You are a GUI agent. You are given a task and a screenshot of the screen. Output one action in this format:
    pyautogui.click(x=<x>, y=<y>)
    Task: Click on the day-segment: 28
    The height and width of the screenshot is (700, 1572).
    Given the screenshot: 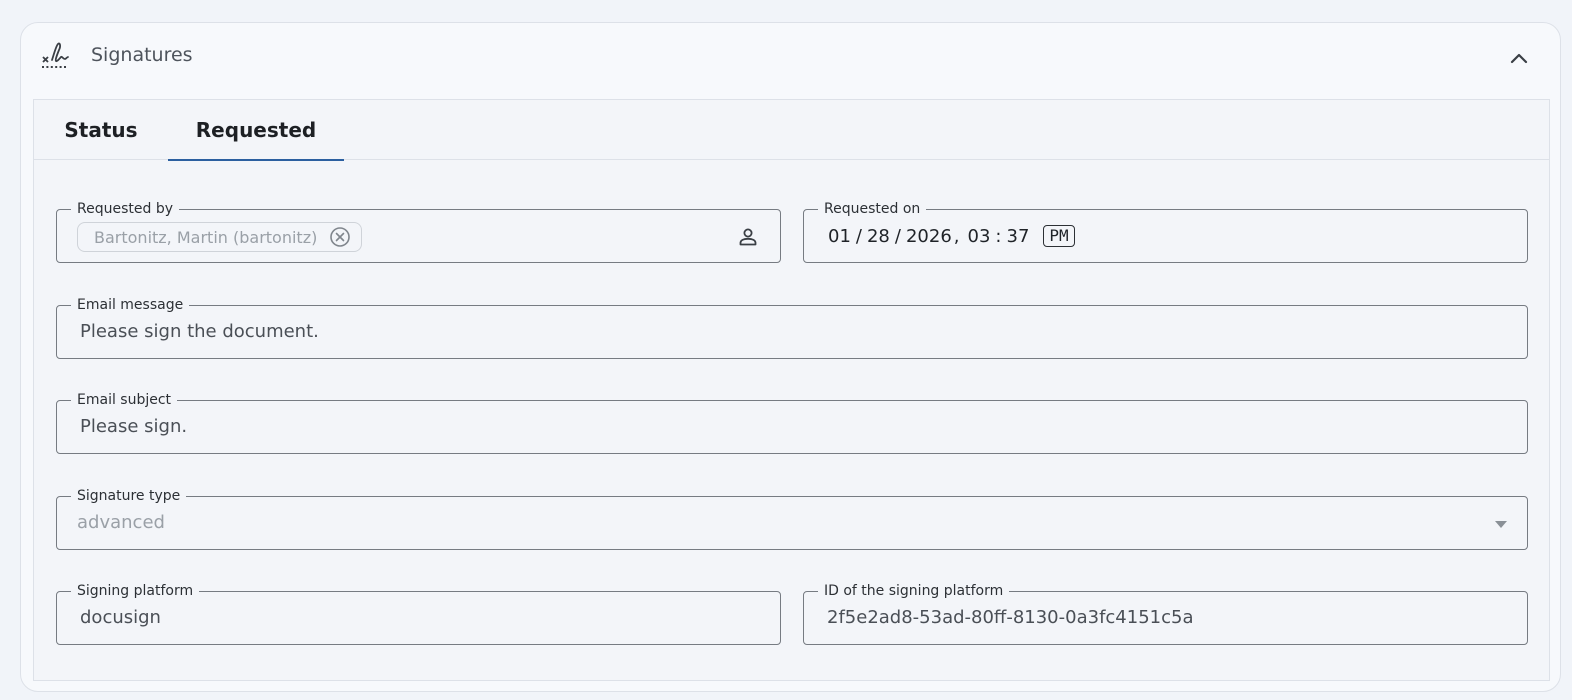 What is the action you would take?
    pyautogui.click(x=878, y=236)
    